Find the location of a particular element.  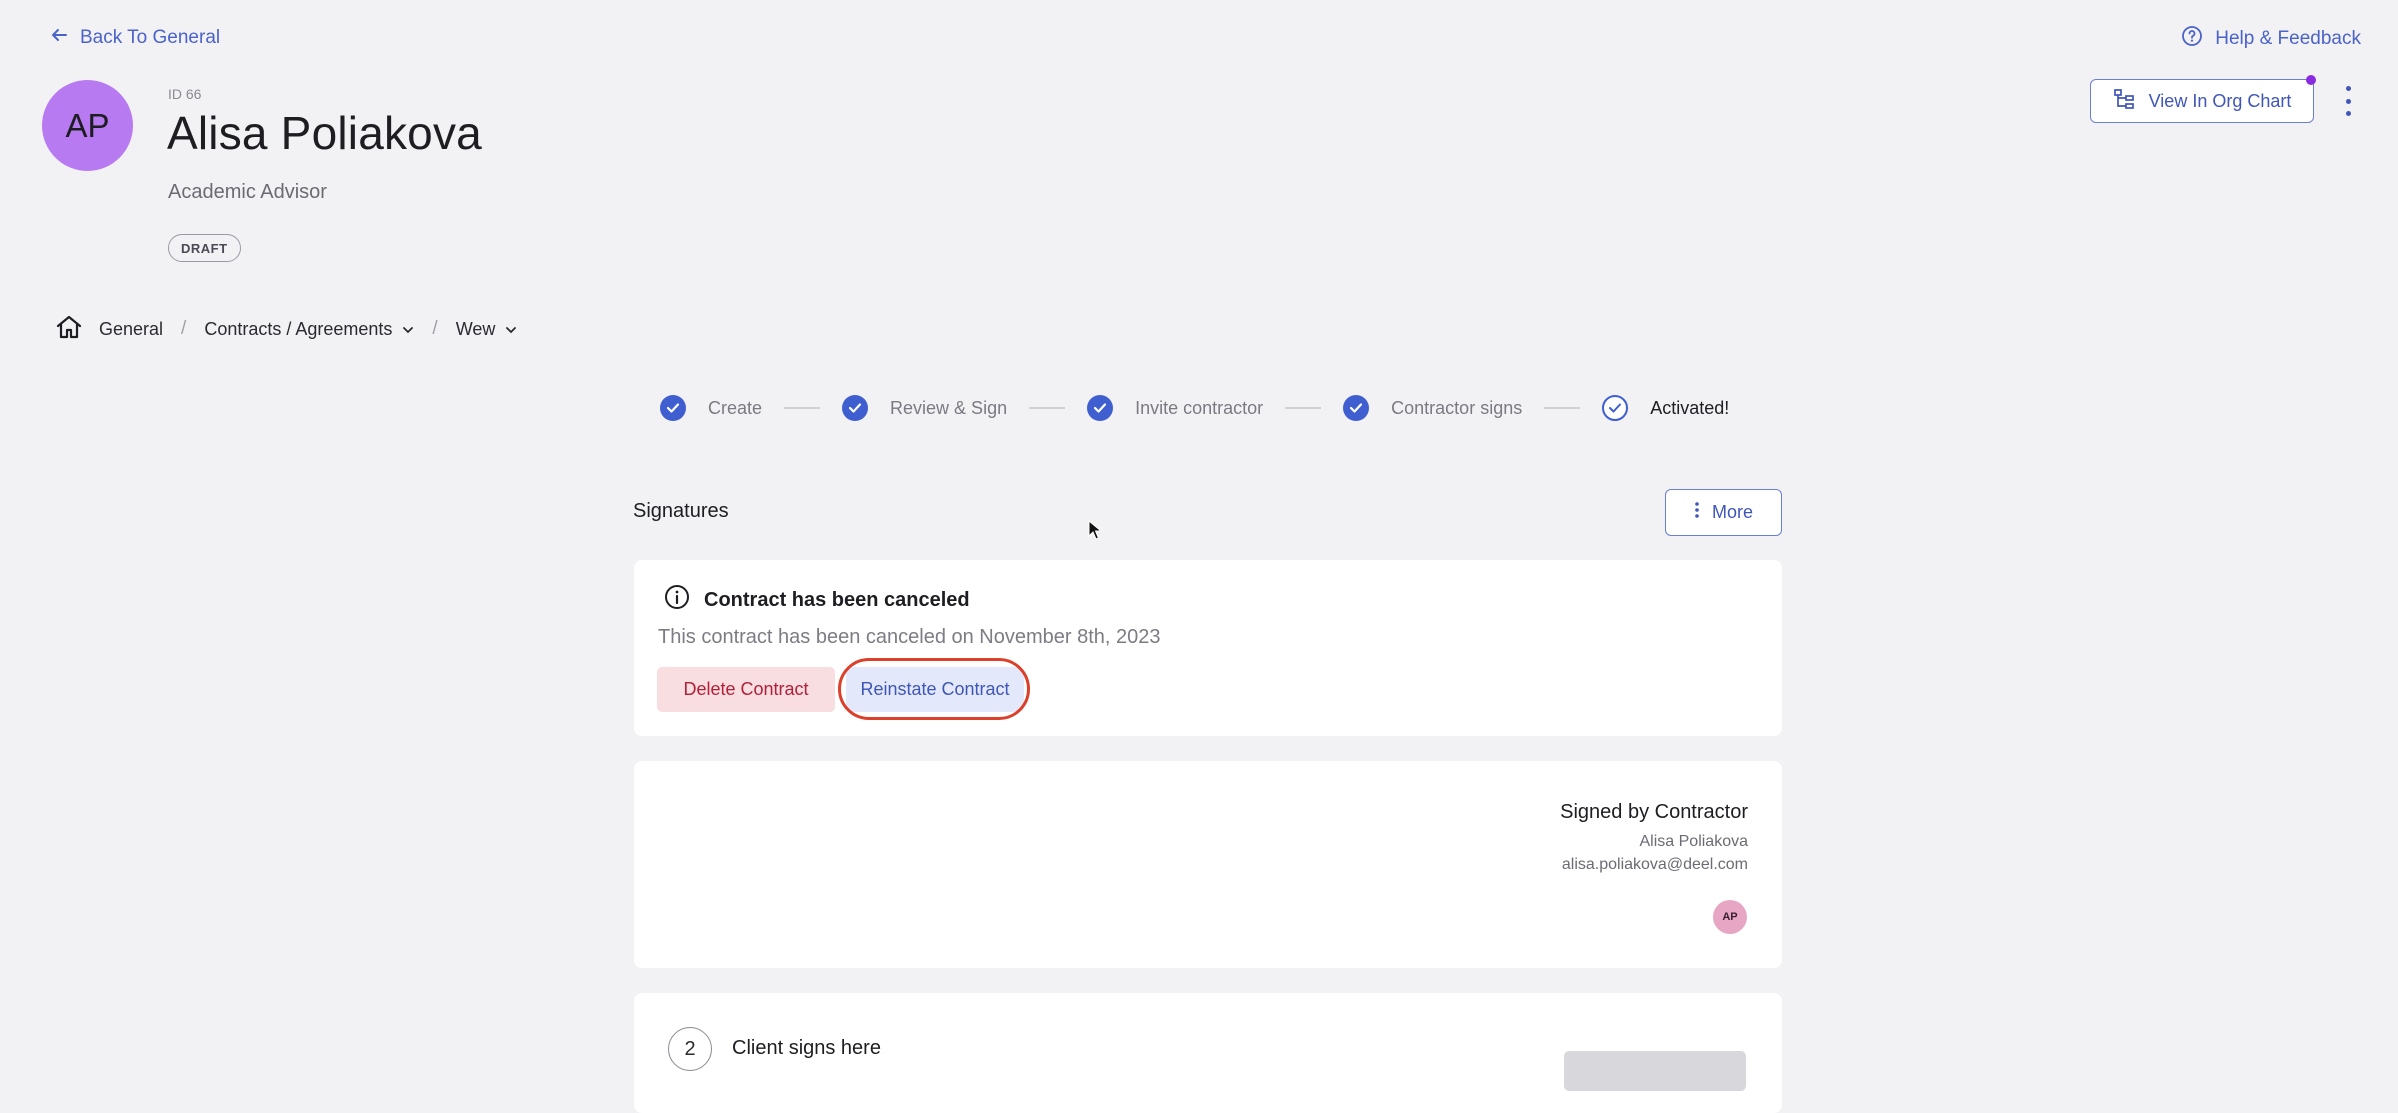

breadcrumb-general-label: General is located at coordinates (131, 328).